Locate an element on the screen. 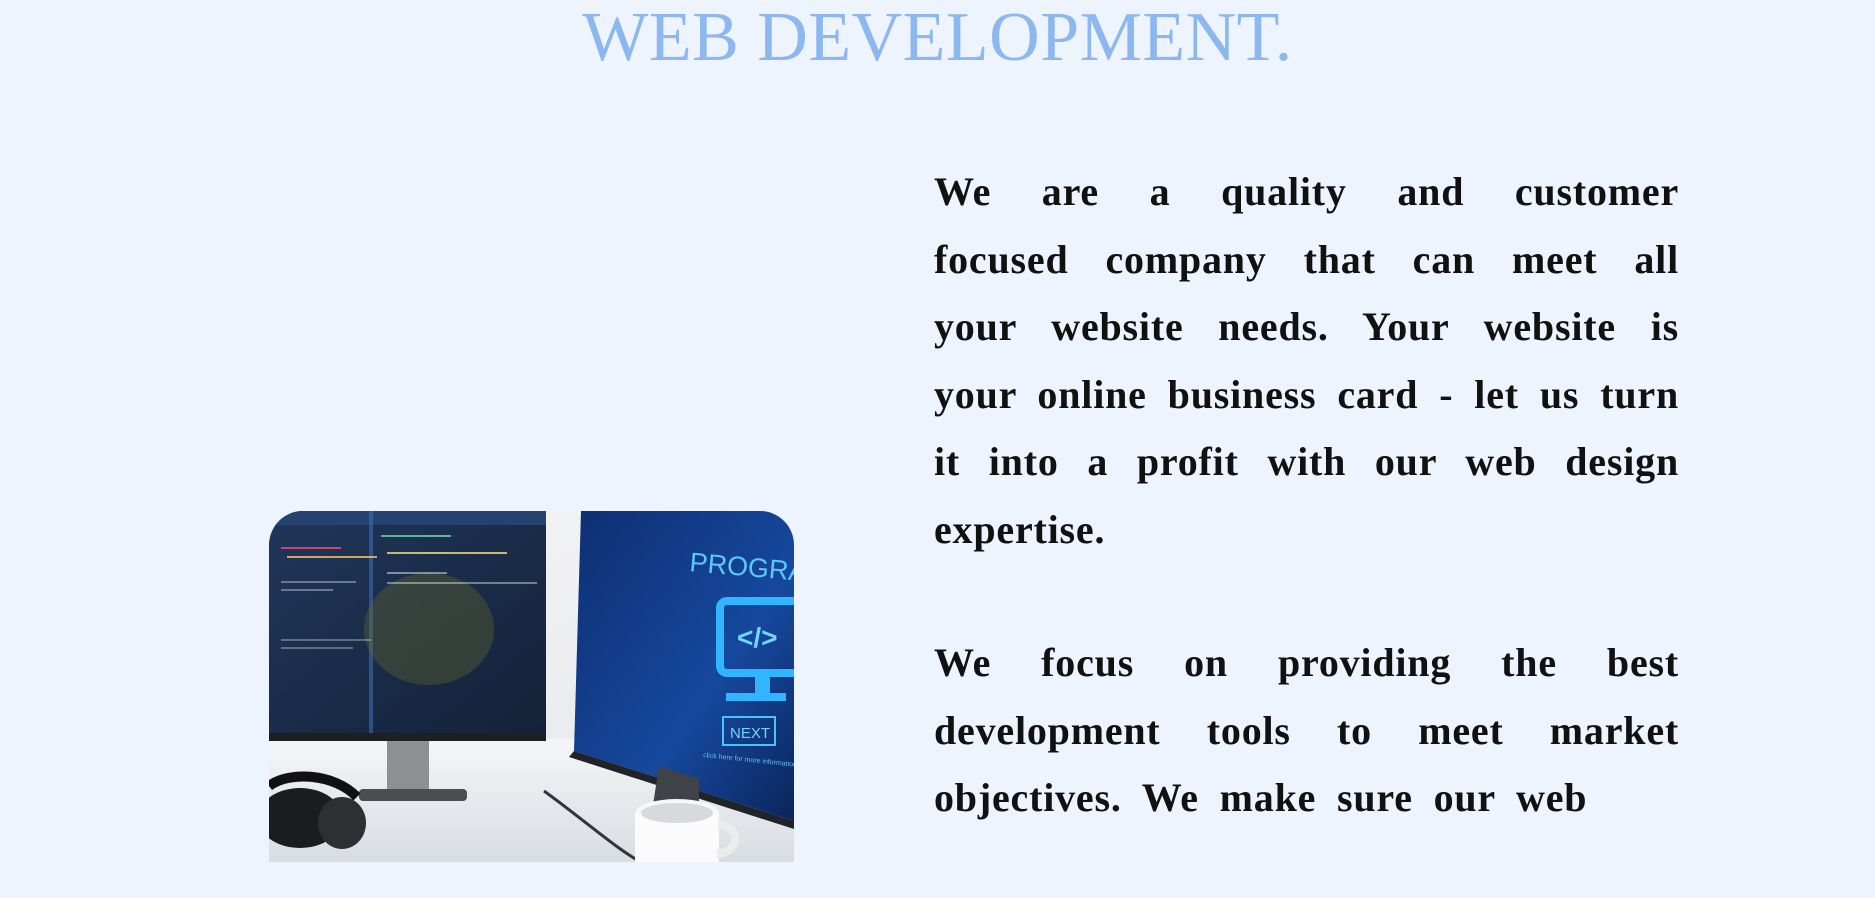 This screenshot has width=1875, height=898. page-title: WEB DEVELOPMENT. is located at coordinates (937, 38).